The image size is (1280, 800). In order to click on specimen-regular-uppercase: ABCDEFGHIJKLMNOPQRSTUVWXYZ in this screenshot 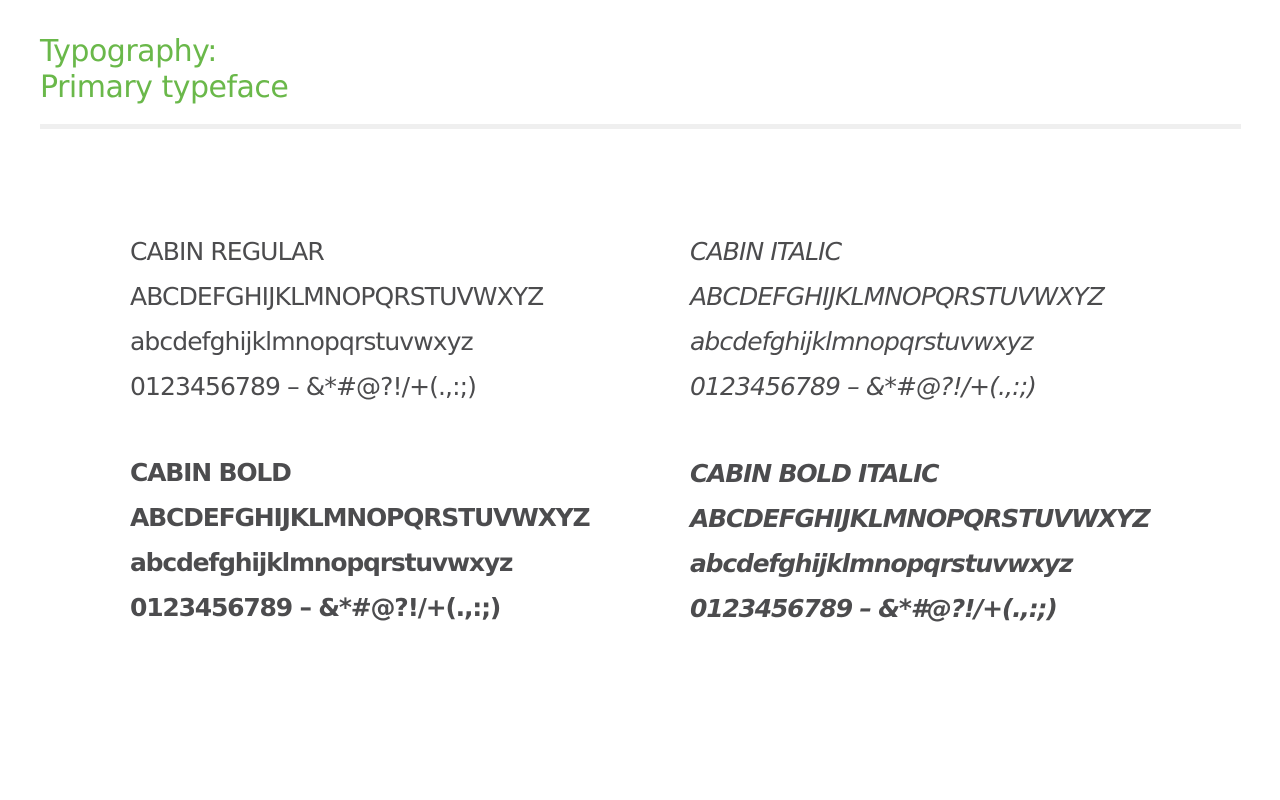, I will do `click(337, 296)`.